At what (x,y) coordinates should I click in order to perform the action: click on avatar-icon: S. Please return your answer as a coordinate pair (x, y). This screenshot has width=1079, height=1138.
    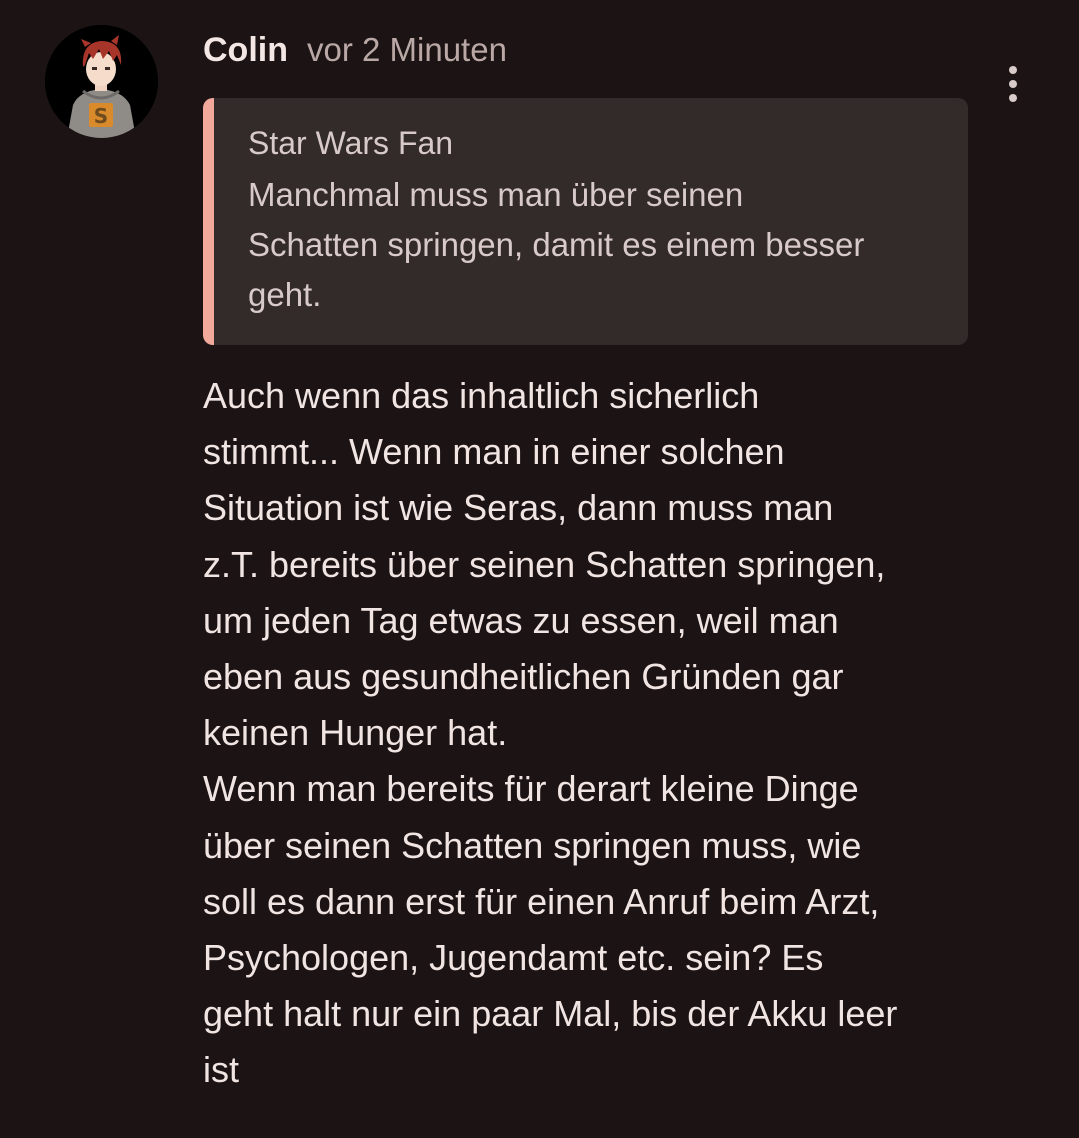
    Looking at the image, I should click on (101, 81).